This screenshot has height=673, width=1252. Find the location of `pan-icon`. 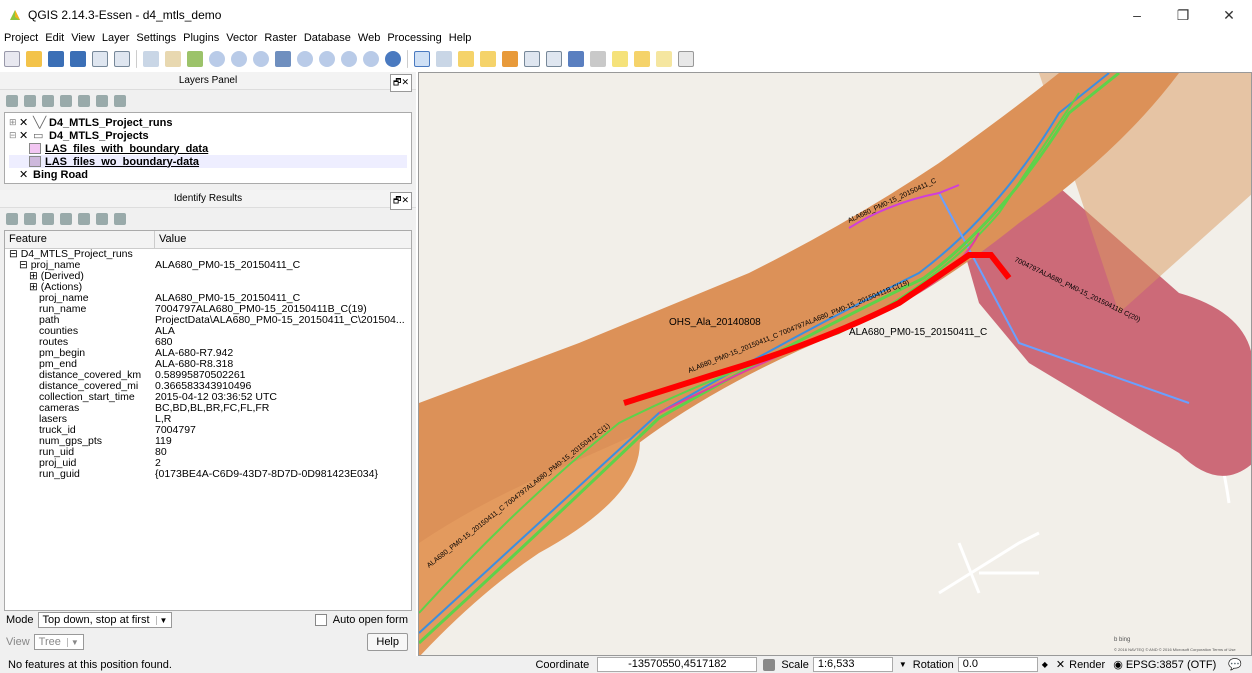

pan-icon is located at coordinates (173, 59).